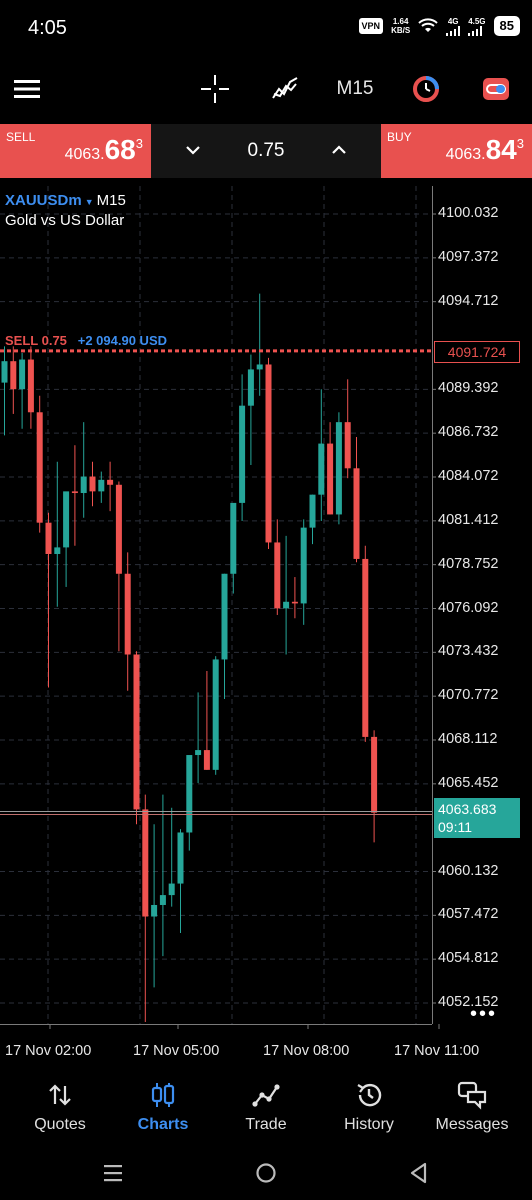 The image size is (532, 1200). Describe the element at coordinates (483, 1014) in the screenshot. I see `more-options-button: •••` at that location.